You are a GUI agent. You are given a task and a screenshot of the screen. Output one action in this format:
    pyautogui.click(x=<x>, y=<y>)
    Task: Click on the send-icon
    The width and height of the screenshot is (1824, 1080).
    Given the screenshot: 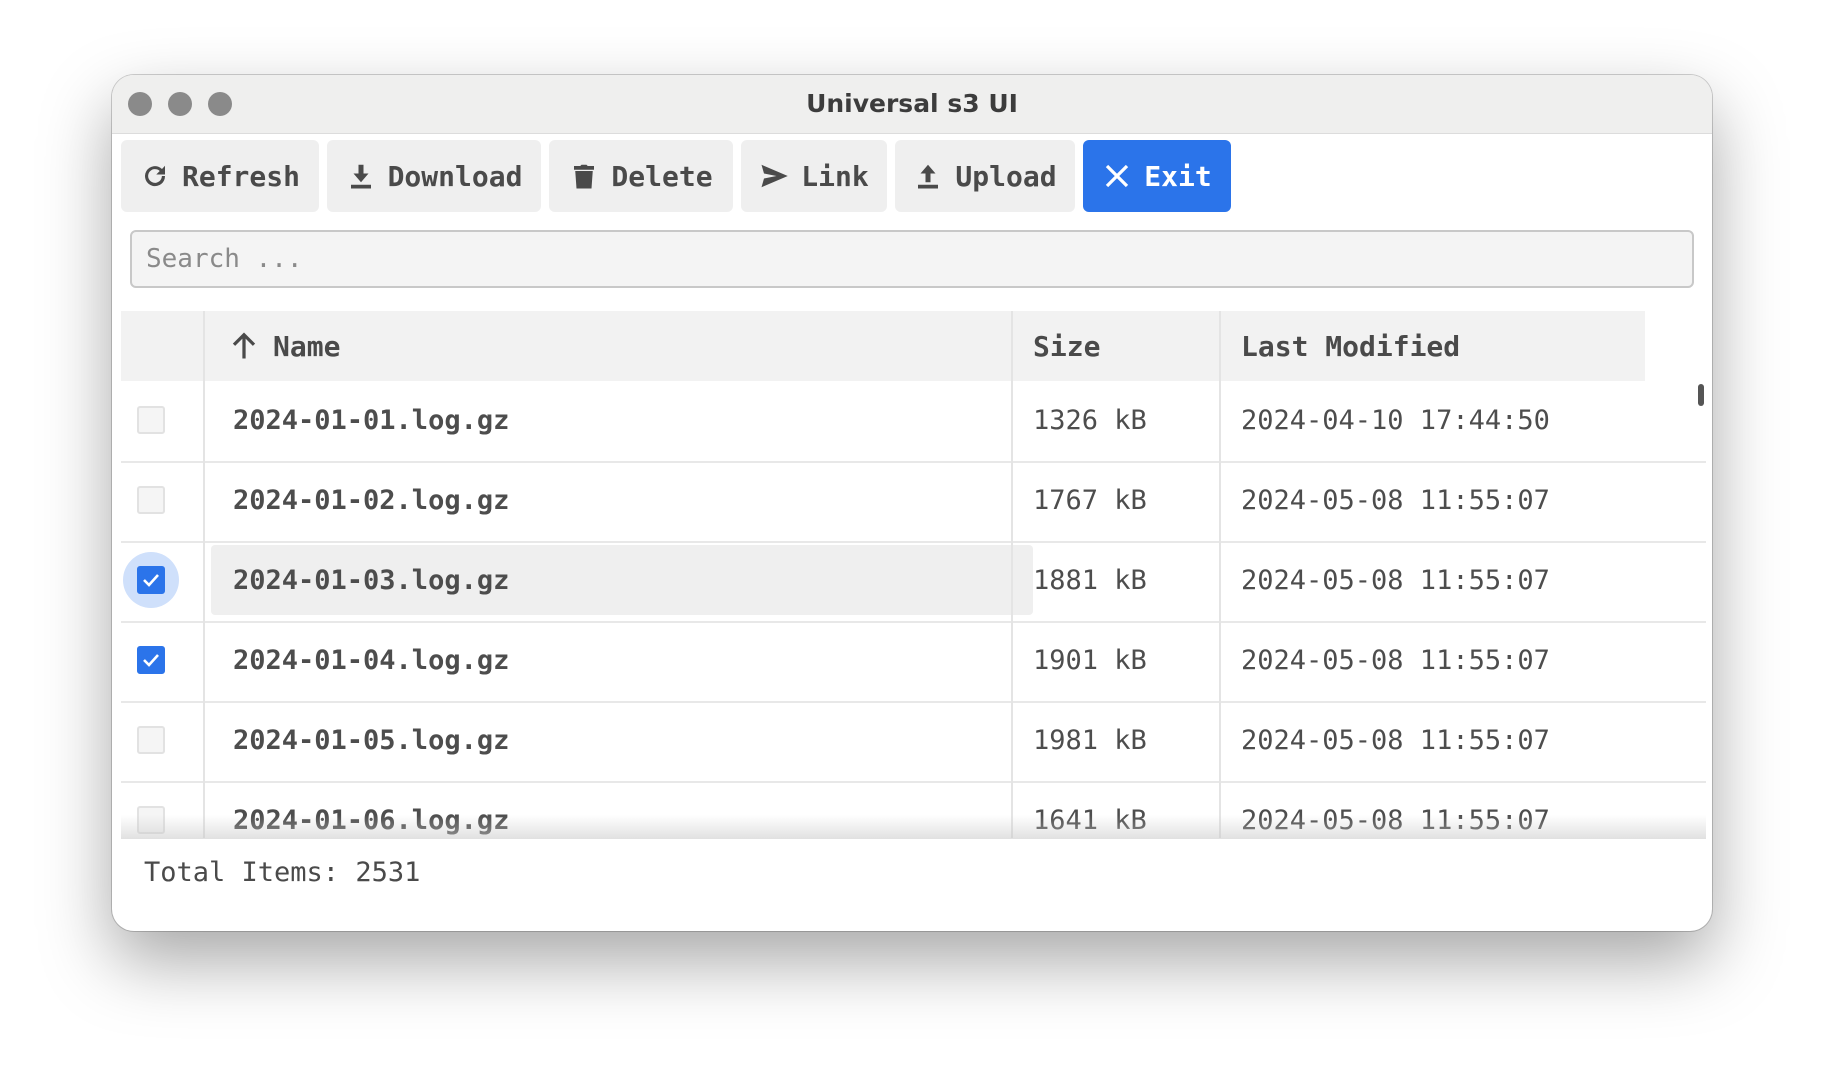 What is the action you would take?
    pyautogui.click(x=775, y=176)
    